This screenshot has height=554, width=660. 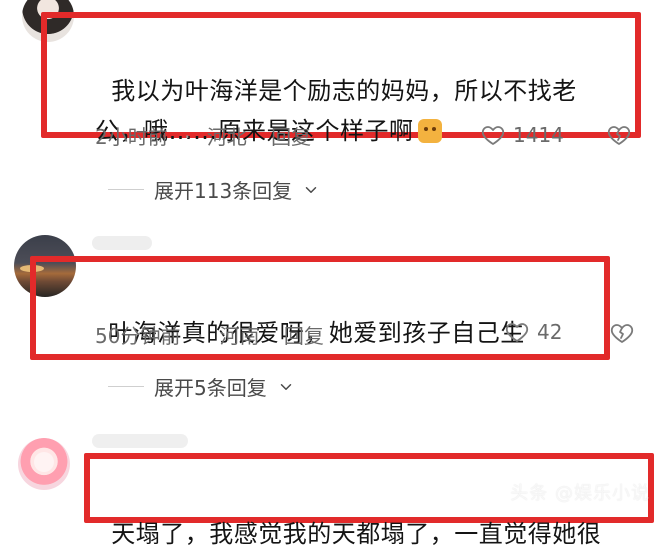 What do you see at coordinates (210, 388) in the screenshot?
I see `expand-label: 展开5条回复` at bounding box center [210, 388].